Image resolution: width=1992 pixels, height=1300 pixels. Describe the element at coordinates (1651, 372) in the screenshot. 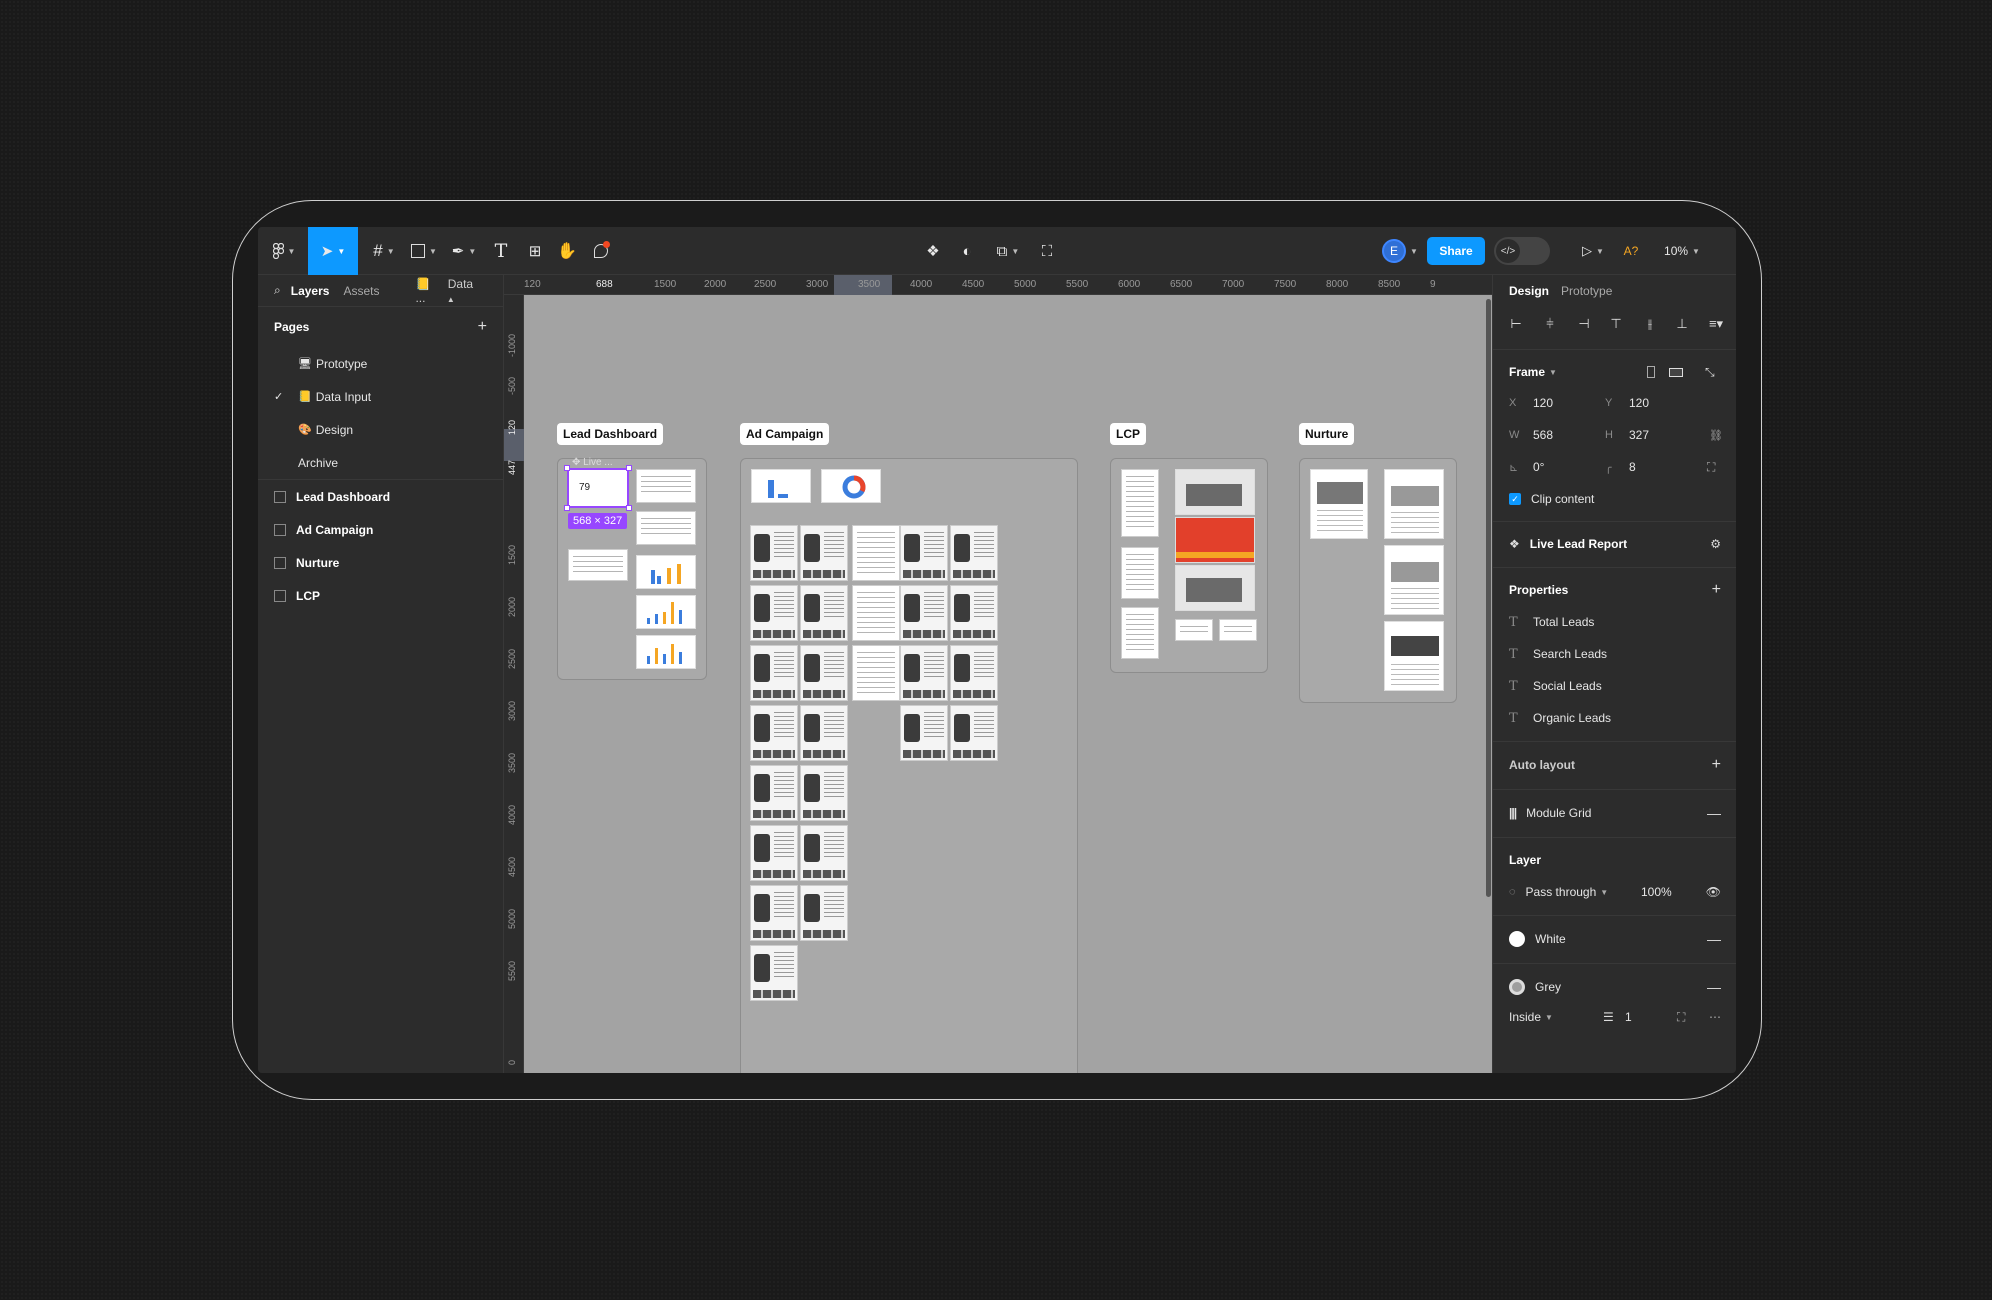

I see `portrait-icon` at that location.